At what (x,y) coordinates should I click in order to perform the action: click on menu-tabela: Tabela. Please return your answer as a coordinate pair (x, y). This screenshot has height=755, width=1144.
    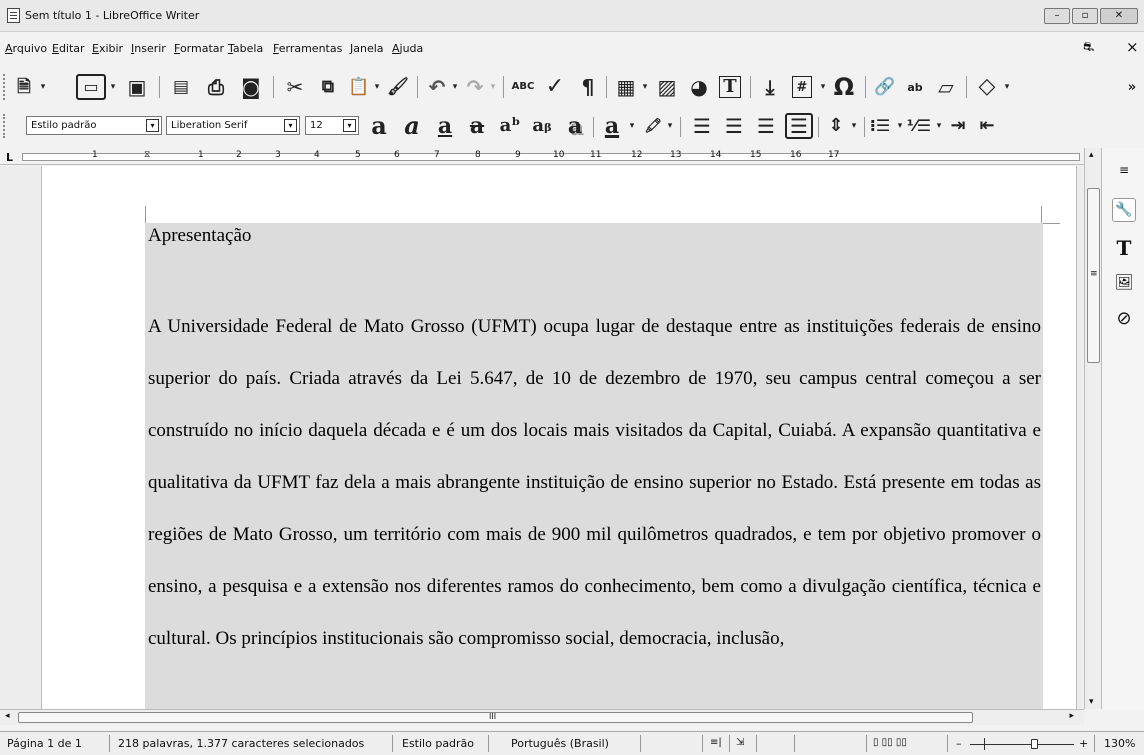
    Looking at the image, I should click on (245, 48).